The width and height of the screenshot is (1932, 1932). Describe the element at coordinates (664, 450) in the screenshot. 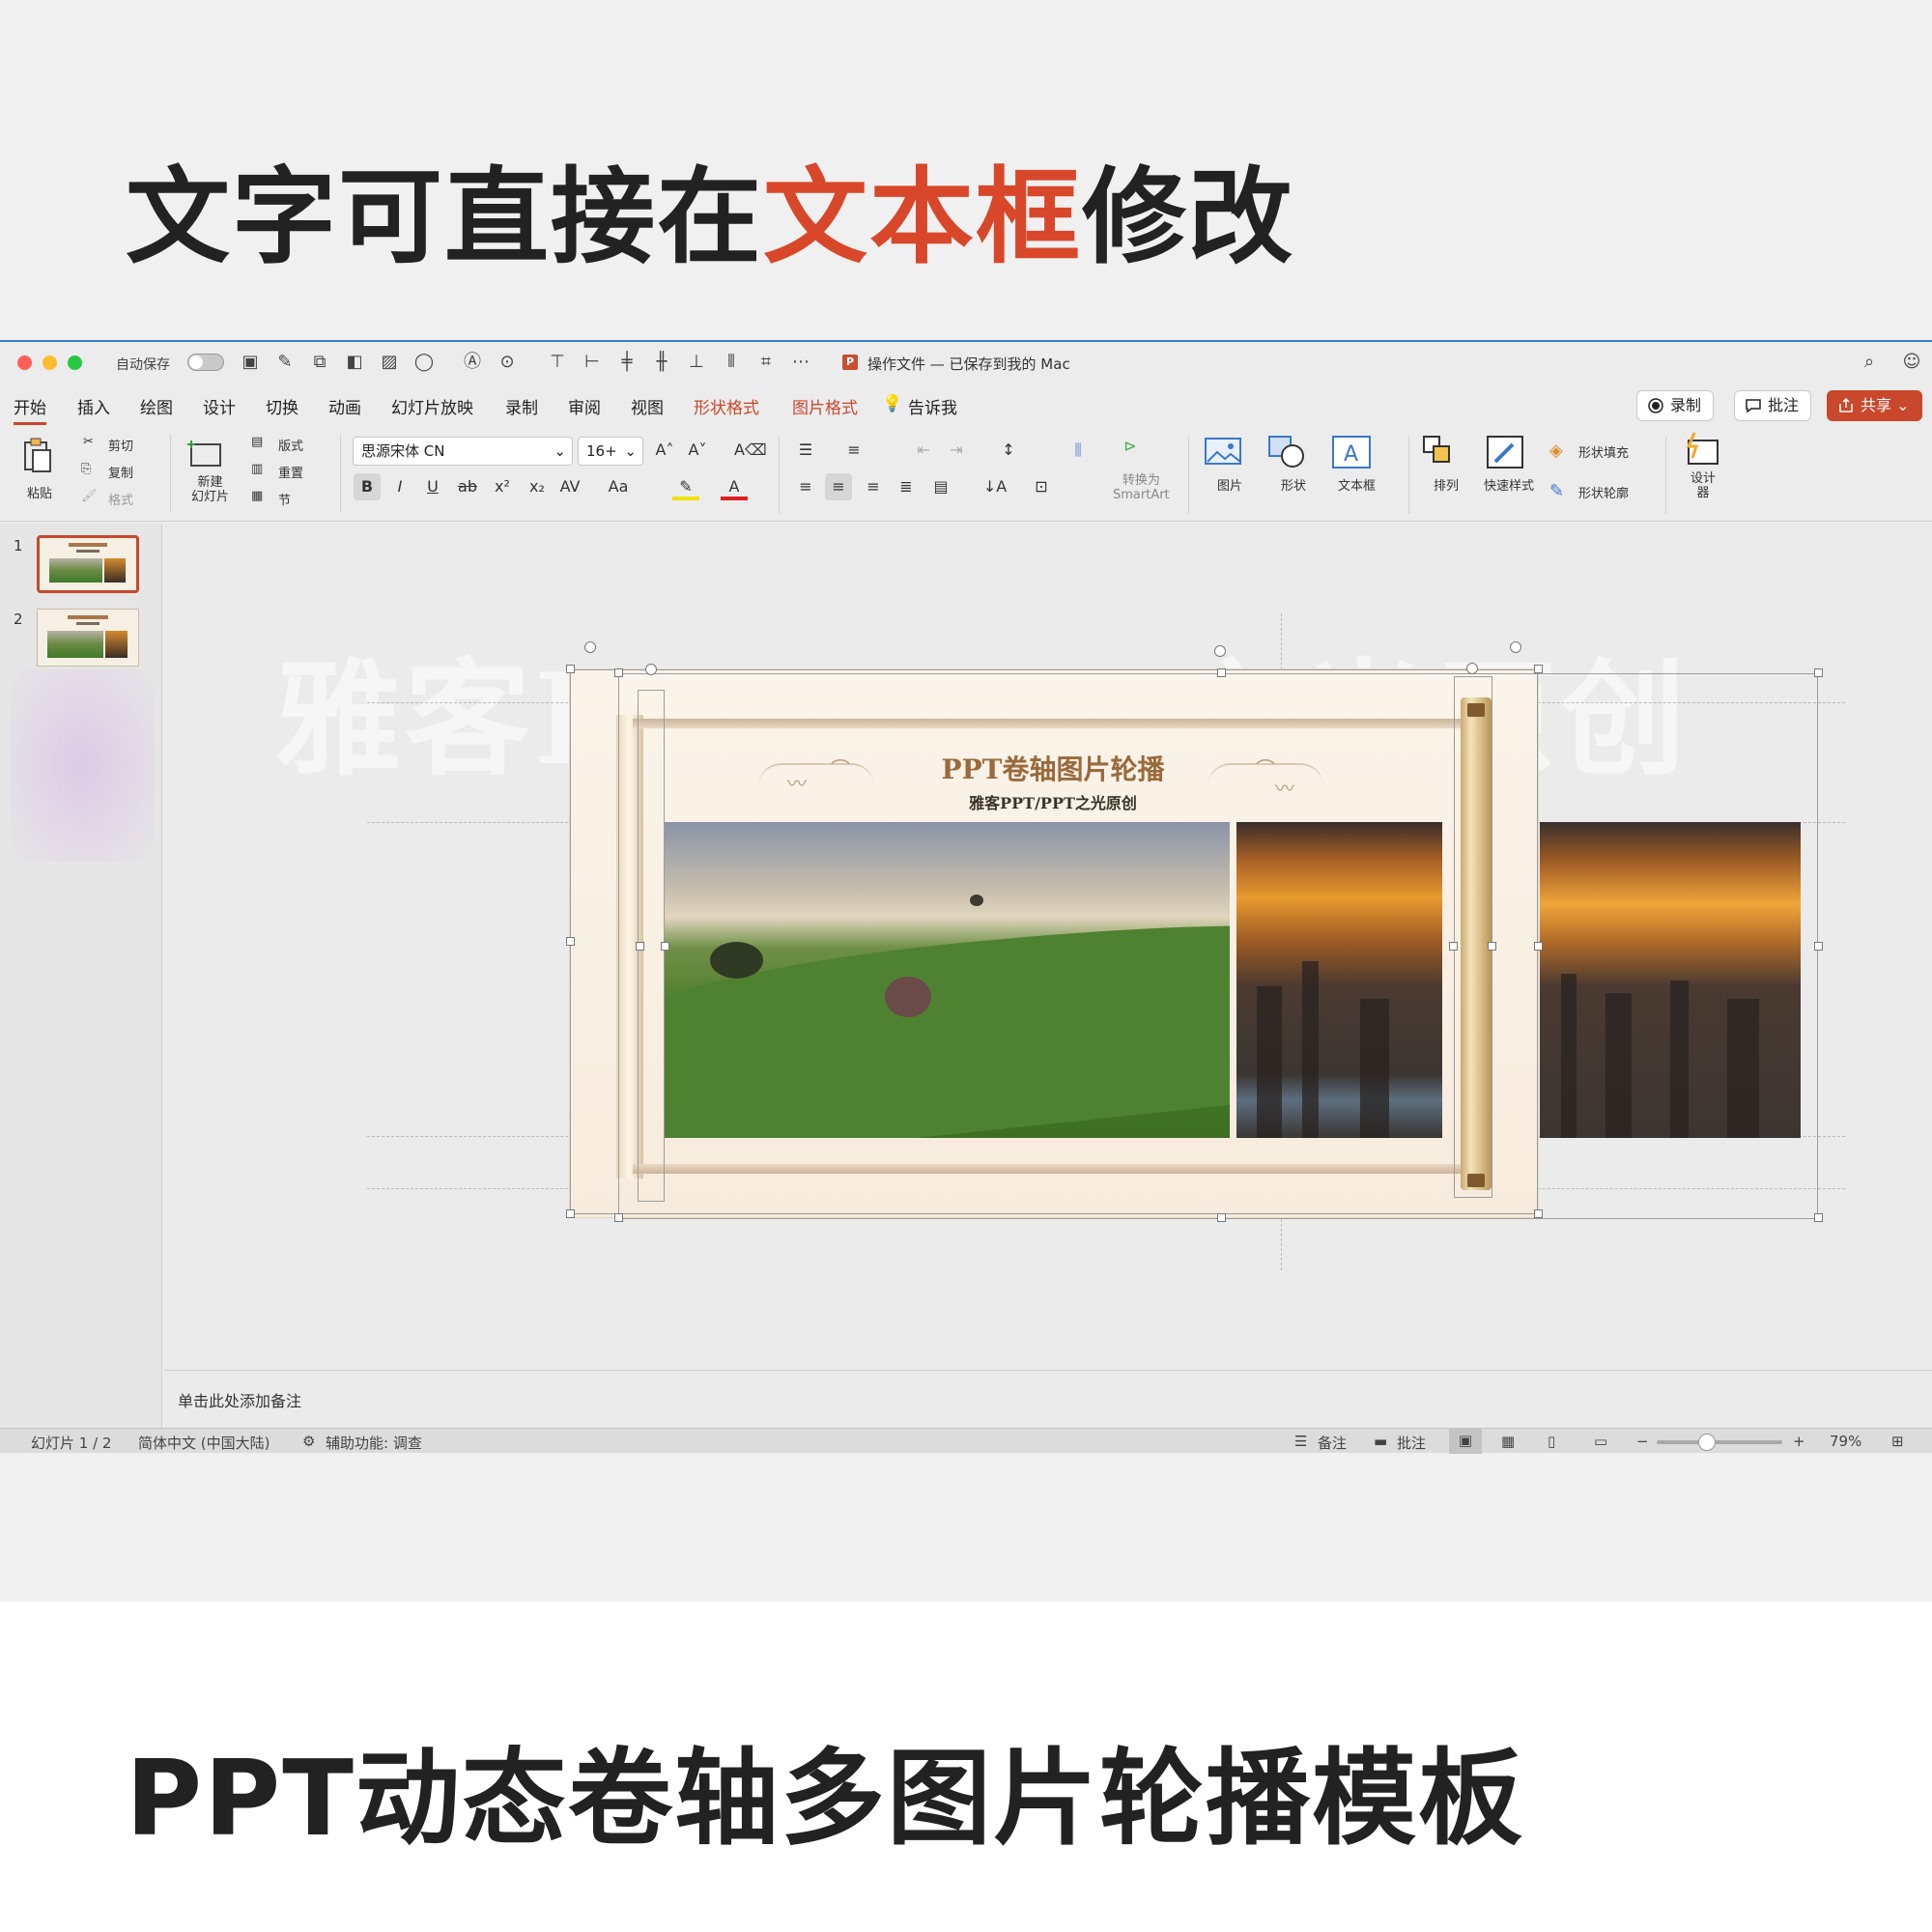

I see `increase-font-icon: A˄` at that location.